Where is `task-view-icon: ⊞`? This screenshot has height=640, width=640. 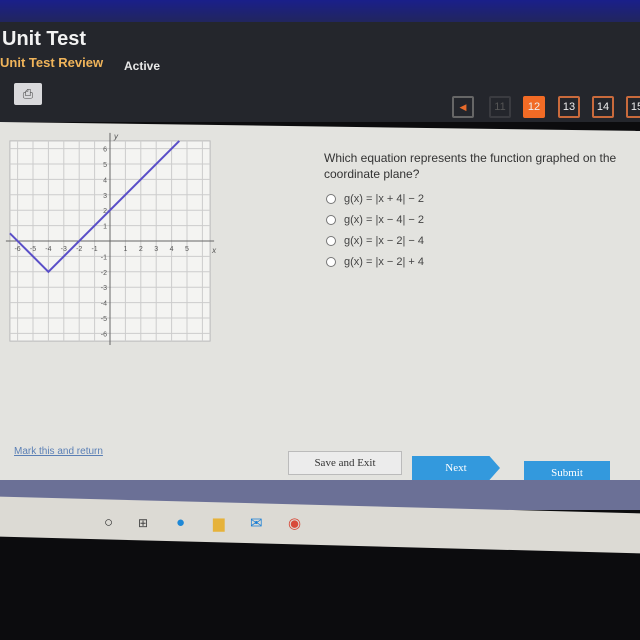 task-view-icon: ⊞ is located at coordinates (143, 523).